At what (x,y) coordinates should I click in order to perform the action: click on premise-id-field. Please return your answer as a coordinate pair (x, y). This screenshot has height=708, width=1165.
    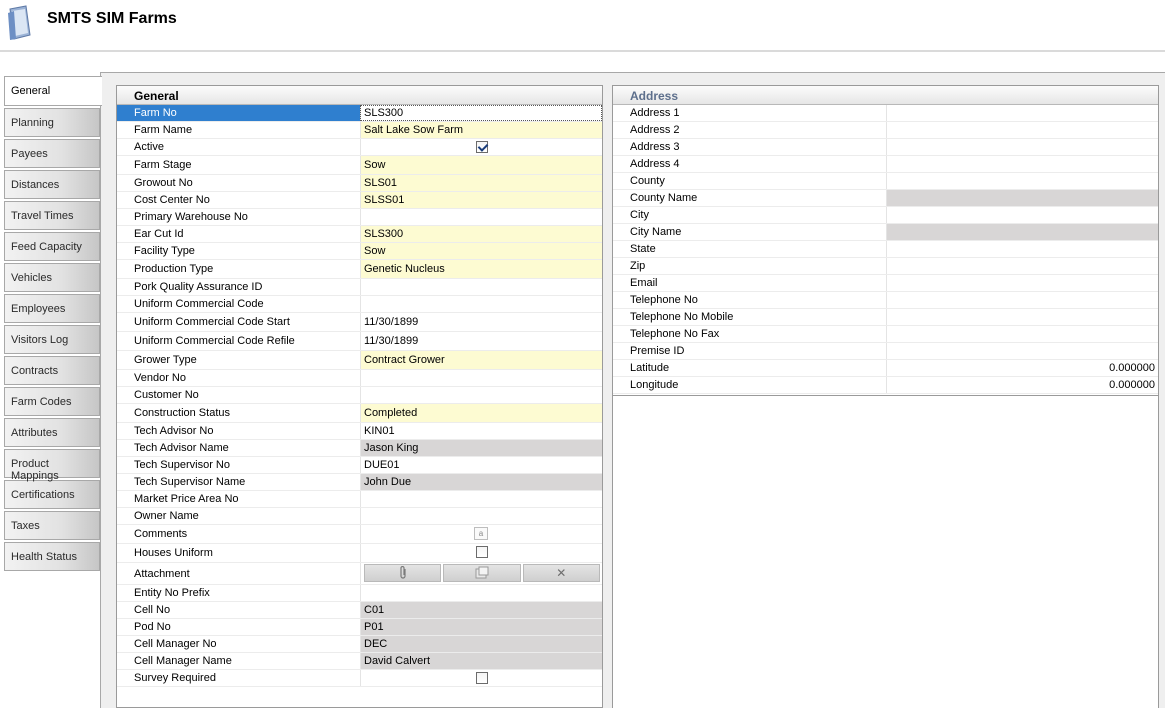
    Looking at the image, I should click on (1022, 351).